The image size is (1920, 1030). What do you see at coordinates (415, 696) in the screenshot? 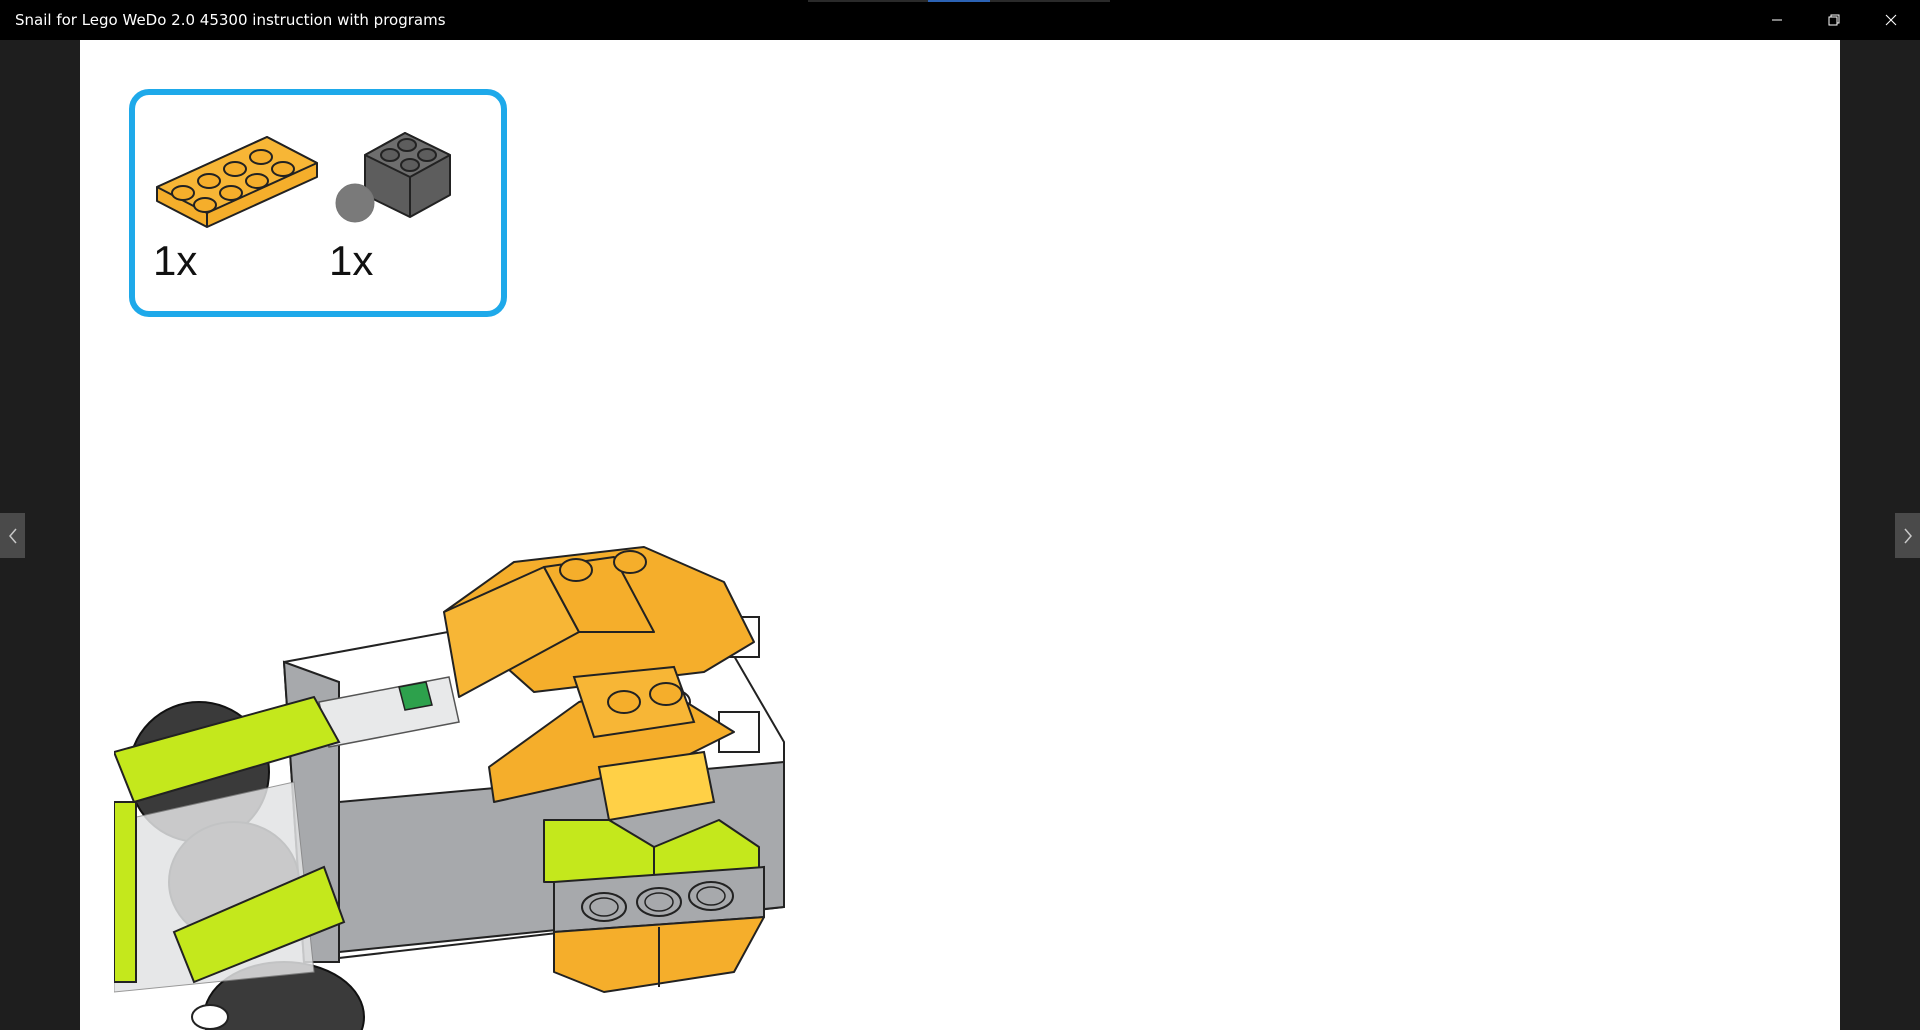
I see `hub-green-button` at bounding box center [415, 696].